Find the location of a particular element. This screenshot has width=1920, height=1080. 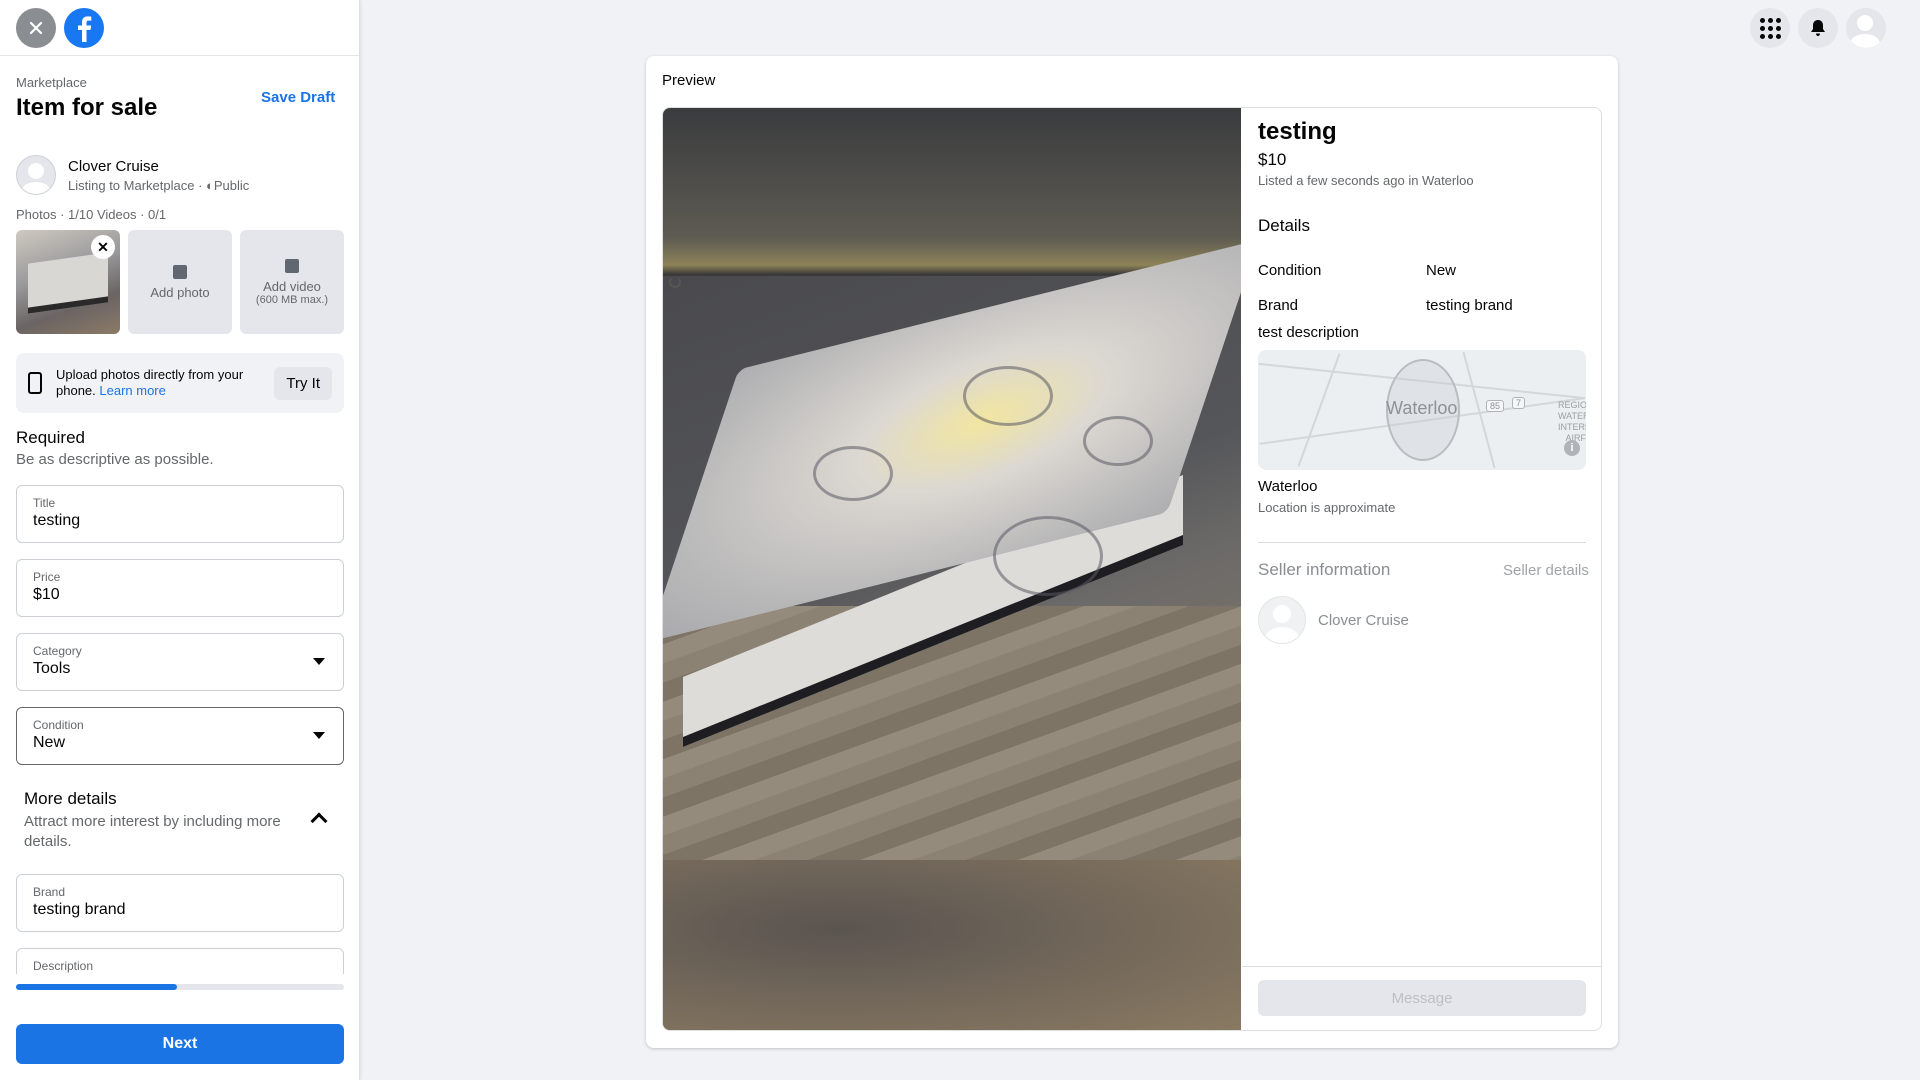

detail-row-condition: Condition New is located at coordinates (1357, 270).